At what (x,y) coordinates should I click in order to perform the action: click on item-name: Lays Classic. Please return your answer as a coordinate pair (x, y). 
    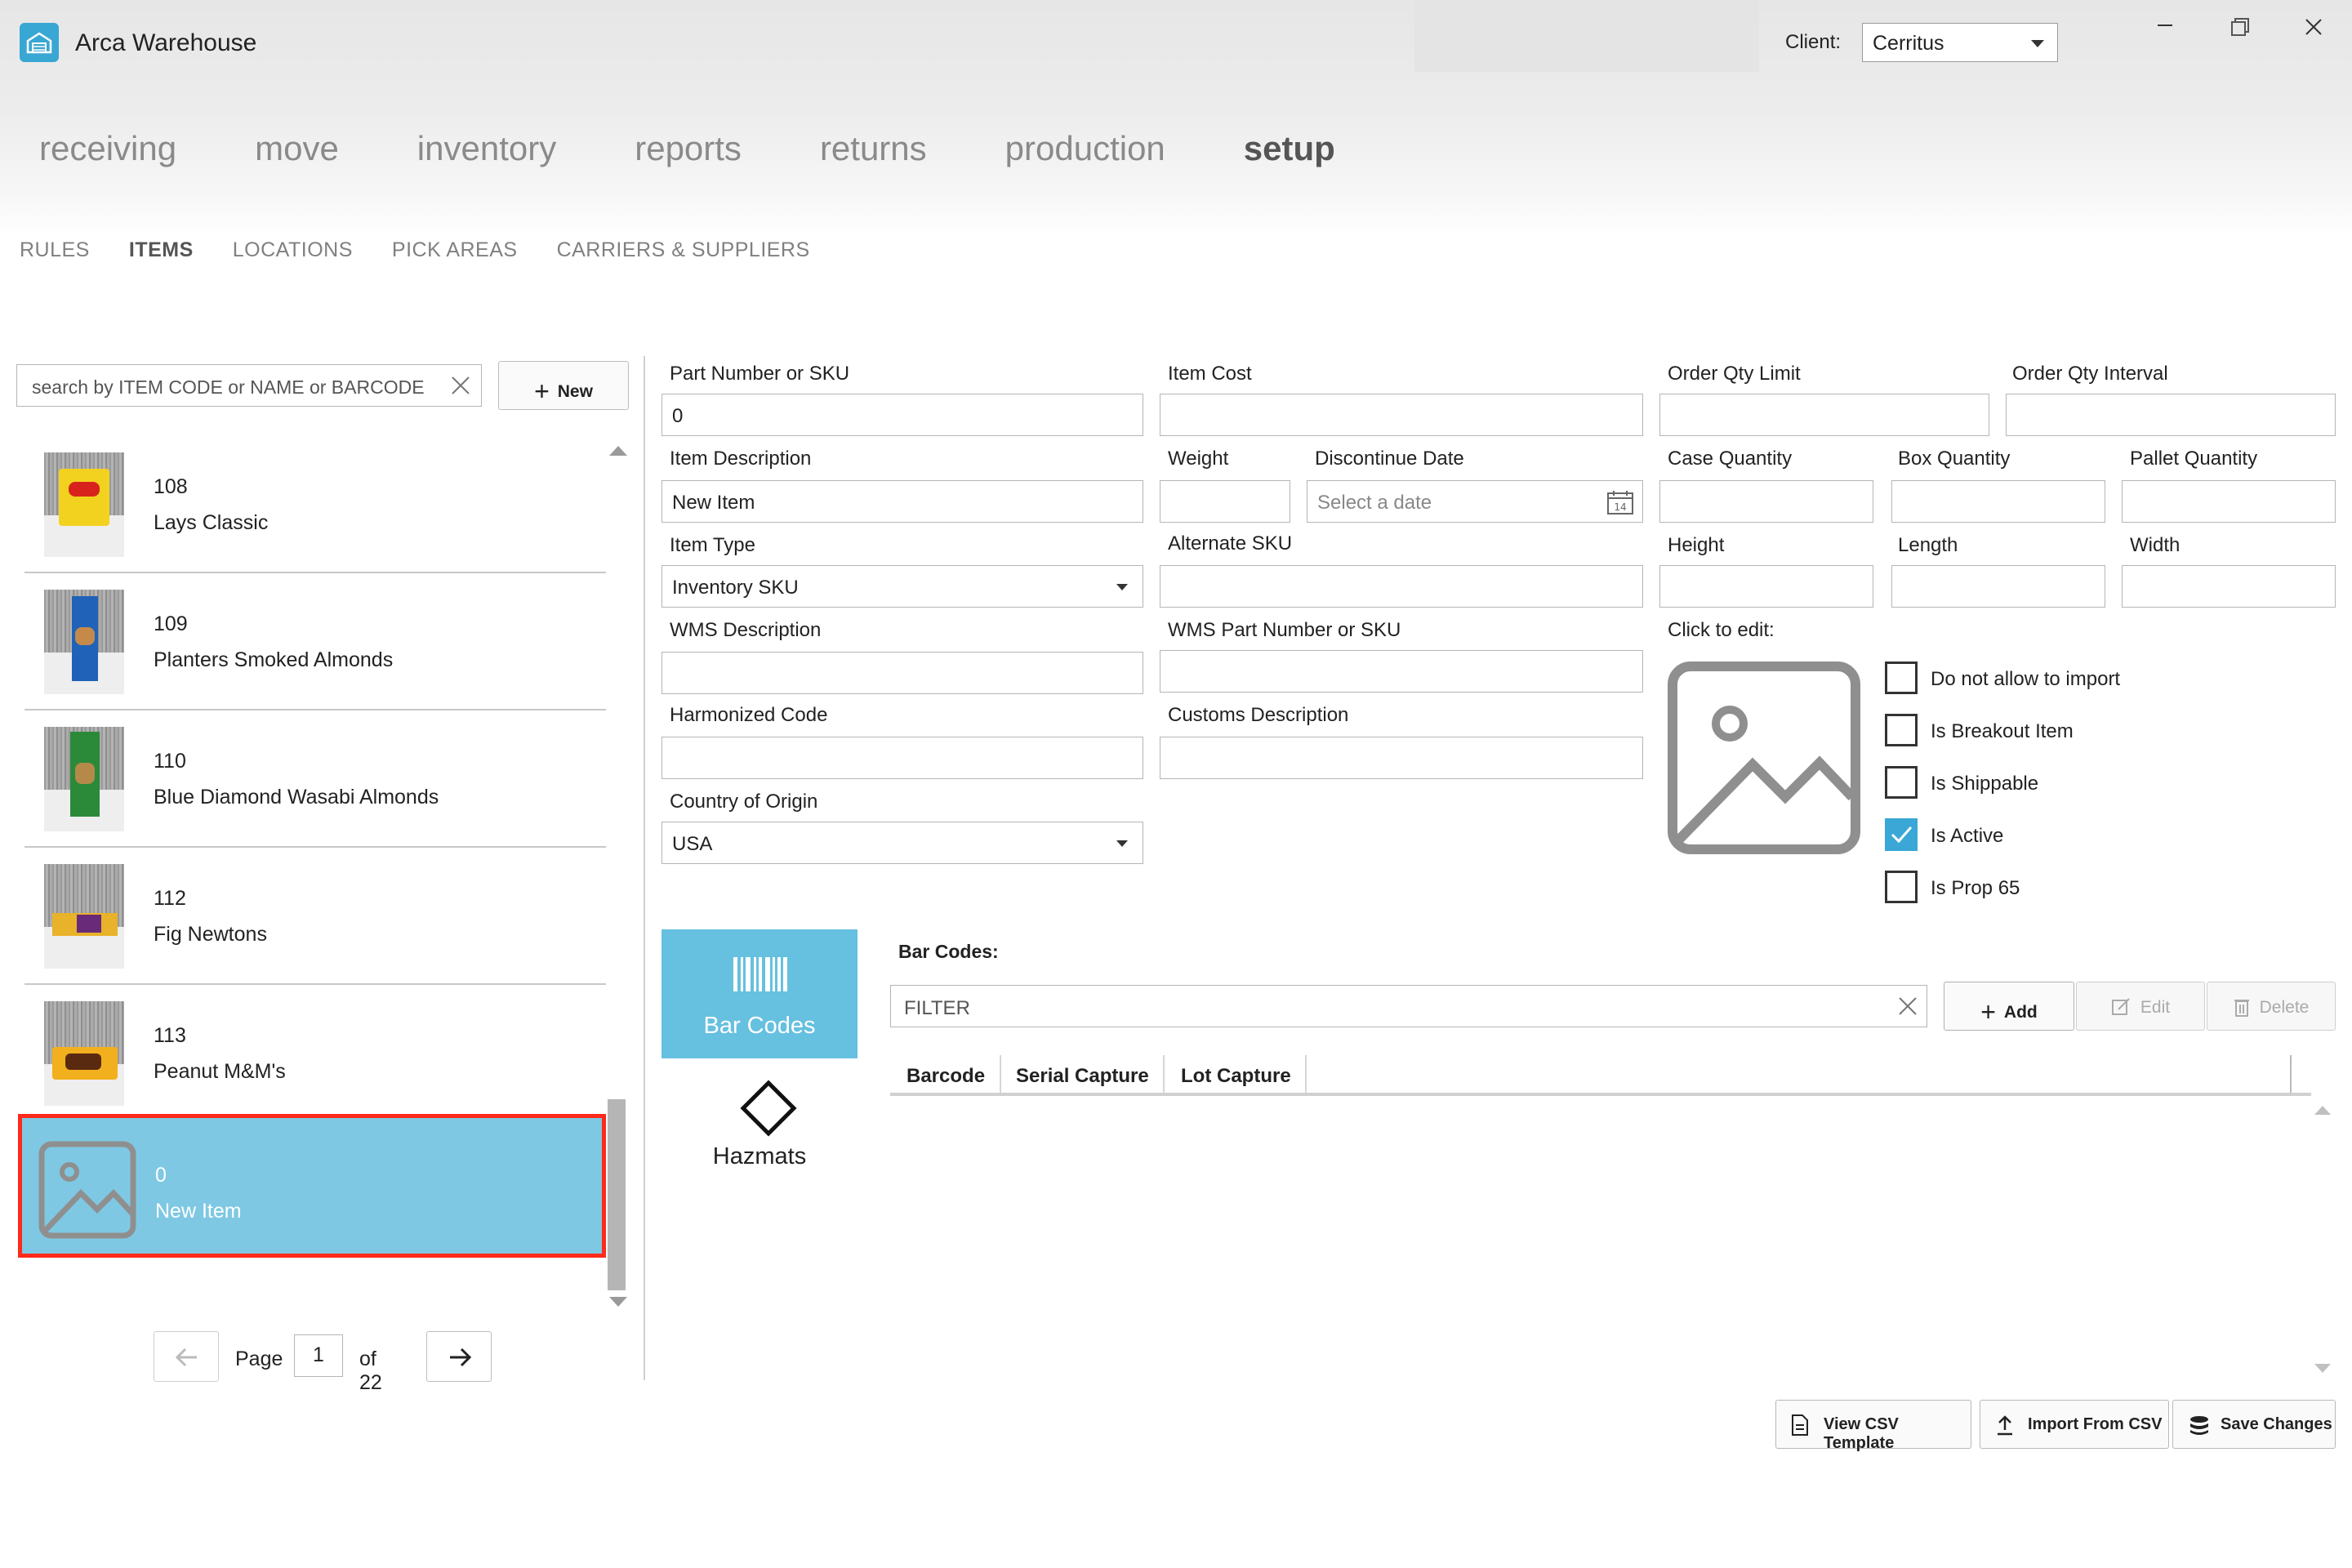
    Looking at the image, I should click on (211, 522).